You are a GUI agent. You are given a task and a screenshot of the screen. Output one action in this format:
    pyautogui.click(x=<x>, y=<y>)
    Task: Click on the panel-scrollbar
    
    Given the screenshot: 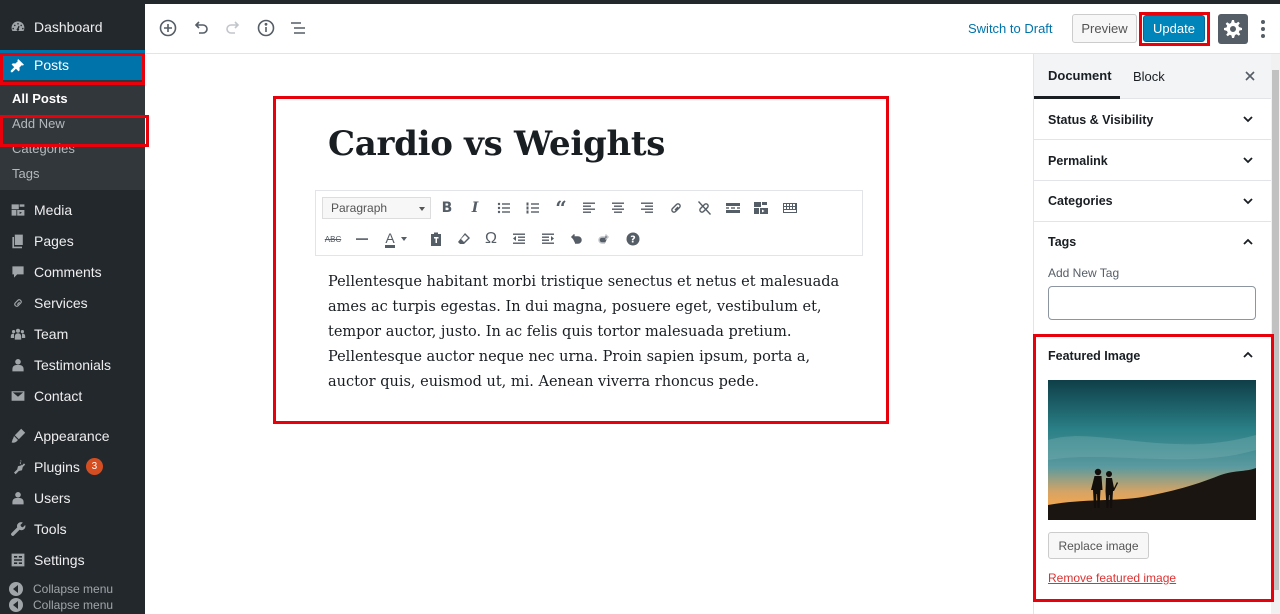 What is the action you would take?
    pyautogui.click(x=1275, y=334)
    